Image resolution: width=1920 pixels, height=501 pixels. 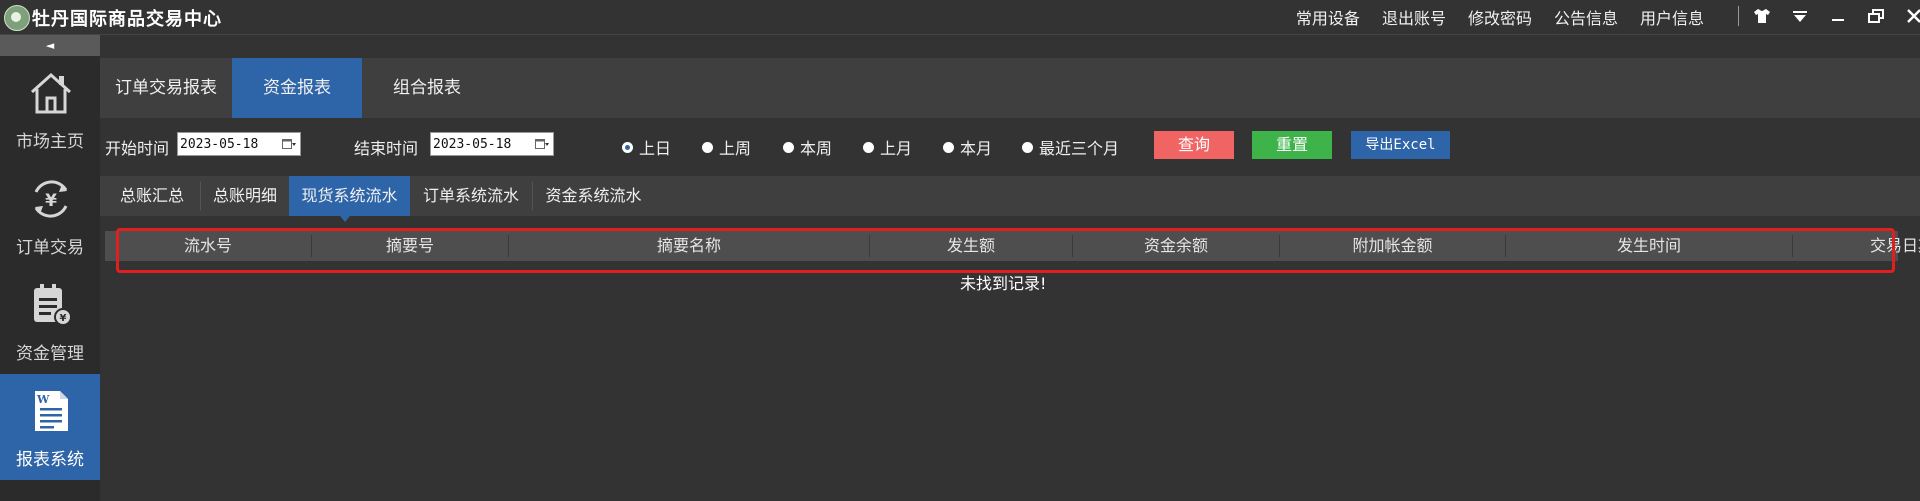 What do you see at coordinates (1800, 16) in the screenshot?
I see `dropdown-icon` at bounding box center [1800, 16].